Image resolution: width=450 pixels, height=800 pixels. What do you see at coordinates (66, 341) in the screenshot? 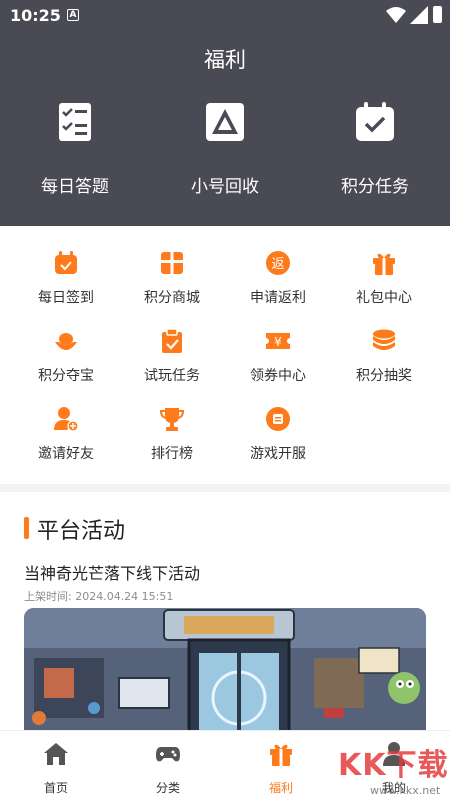
I see `gold-ingot-icon` at bounding box center [66, 341].